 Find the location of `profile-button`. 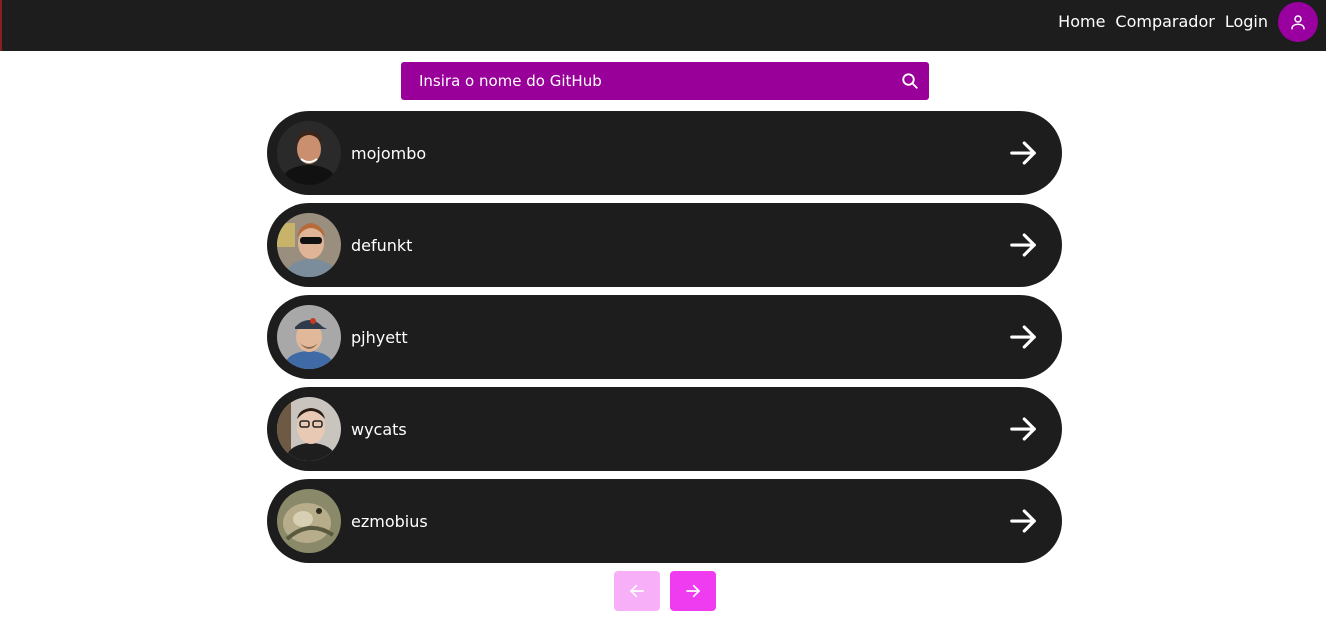

profile-button is located at coordinates (1298, 21).